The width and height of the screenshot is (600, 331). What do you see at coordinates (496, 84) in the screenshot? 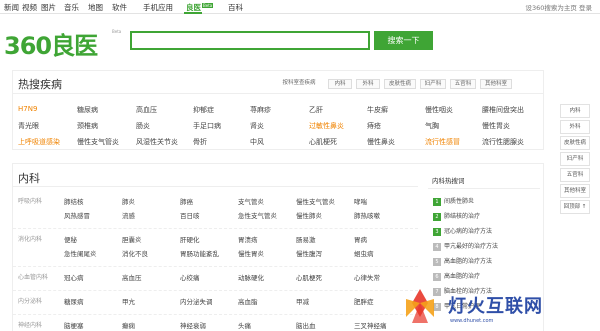
I see `tab-other: 其他科室` at bounding box center [496, 84].